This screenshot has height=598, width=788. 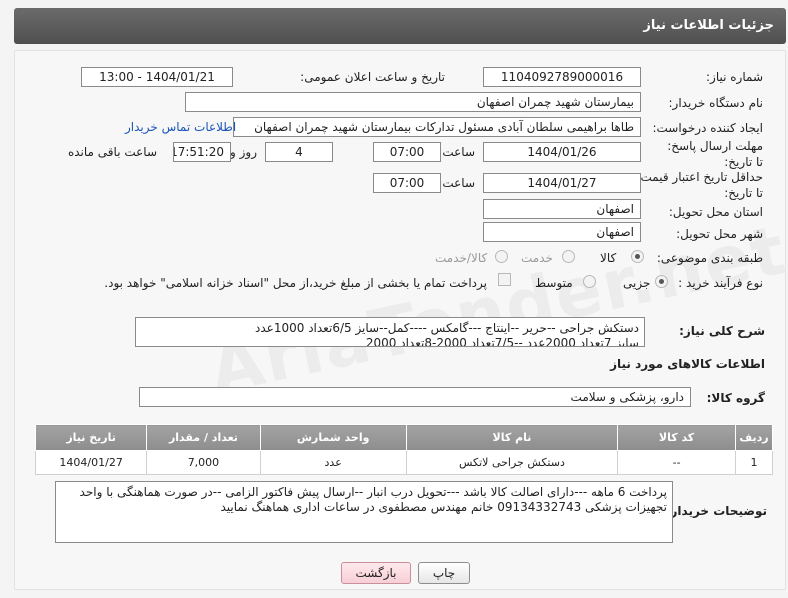 What do you see at coordinates (203, 437) in the screenshot?
I see `col-quantity: تعداد / مقدار` at bounding box center [203, 437].